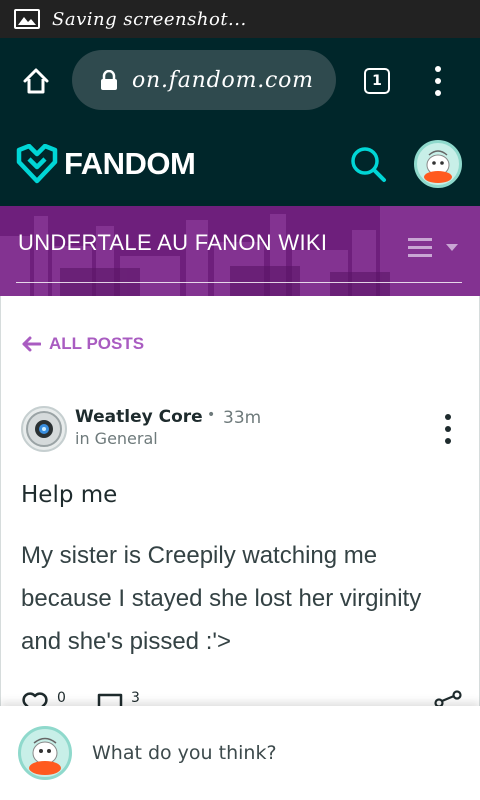 The height and width of the screenshot is (800, 480). Describe the element at coordinates (97, 343) in the screenshot. I see `all-posts-label: ALL POSTS` at that location.